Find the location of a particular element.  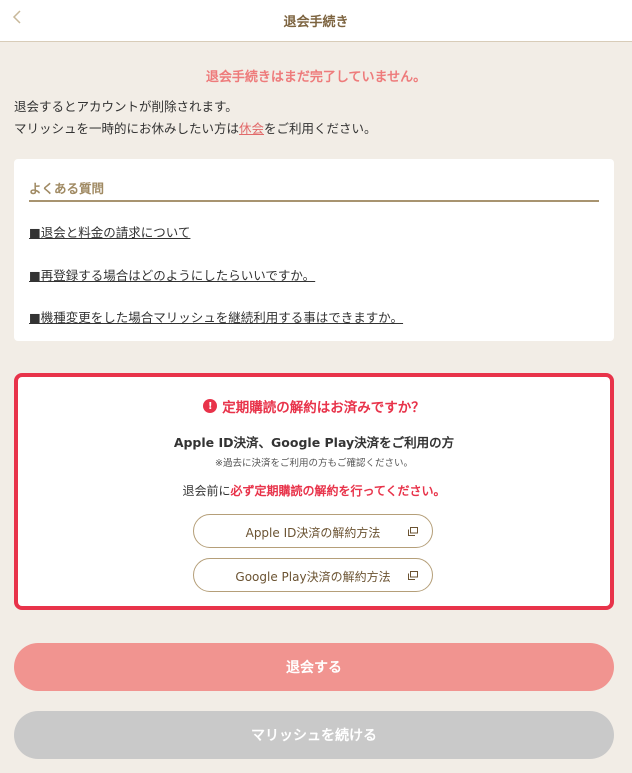

notice-line-2-suffix: をご利用ください。 is located at coordinates (320, 128).